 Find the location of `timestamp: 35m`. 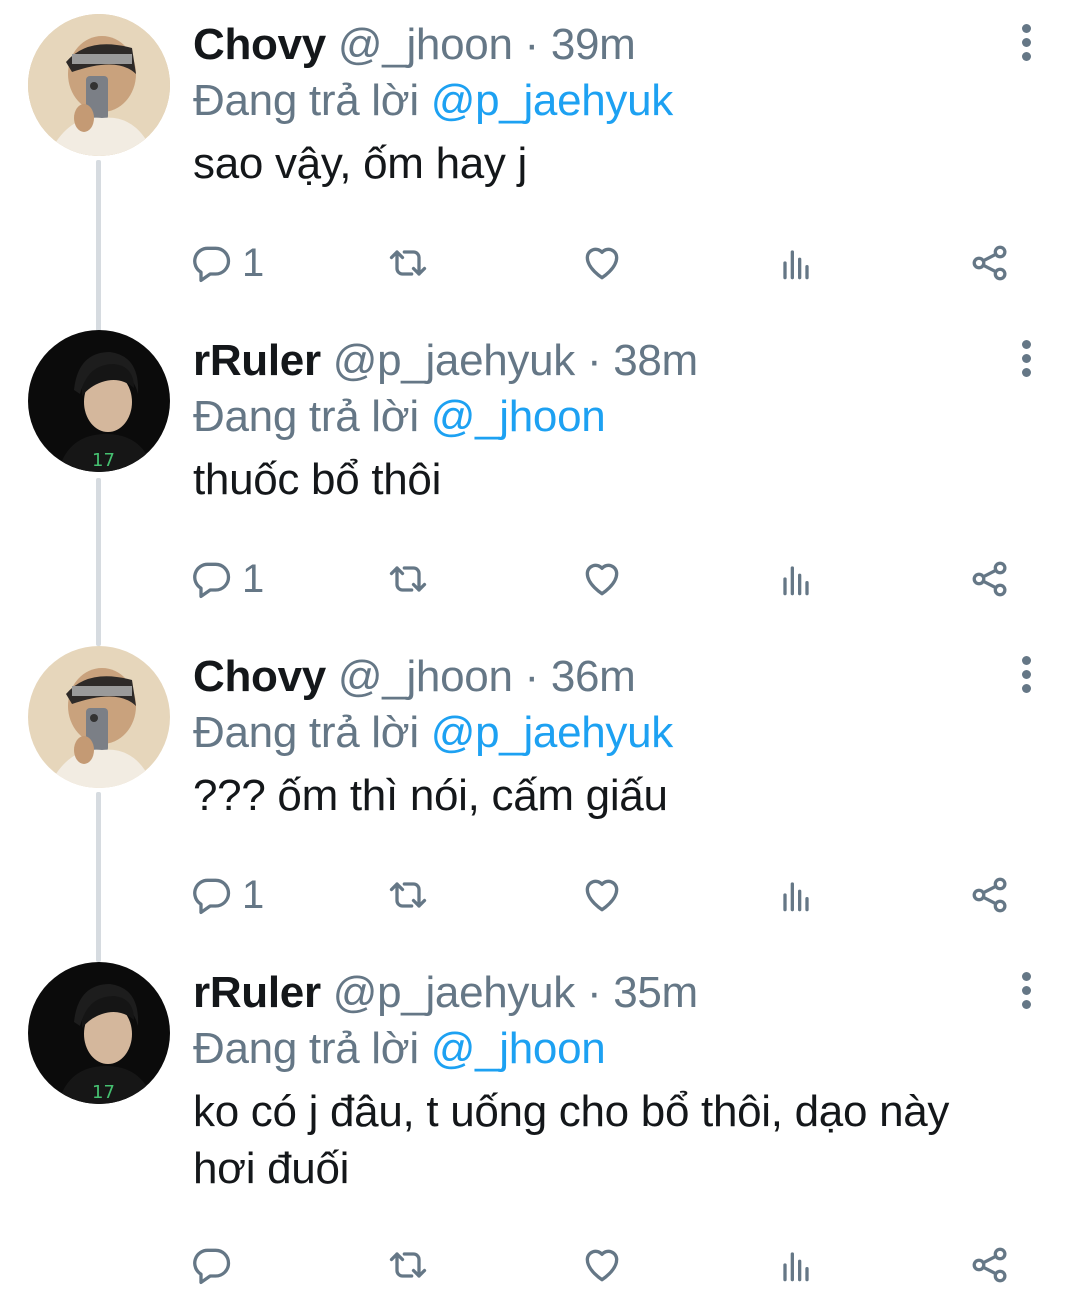

timestamp: 35m is located at coordinates (655, 992).